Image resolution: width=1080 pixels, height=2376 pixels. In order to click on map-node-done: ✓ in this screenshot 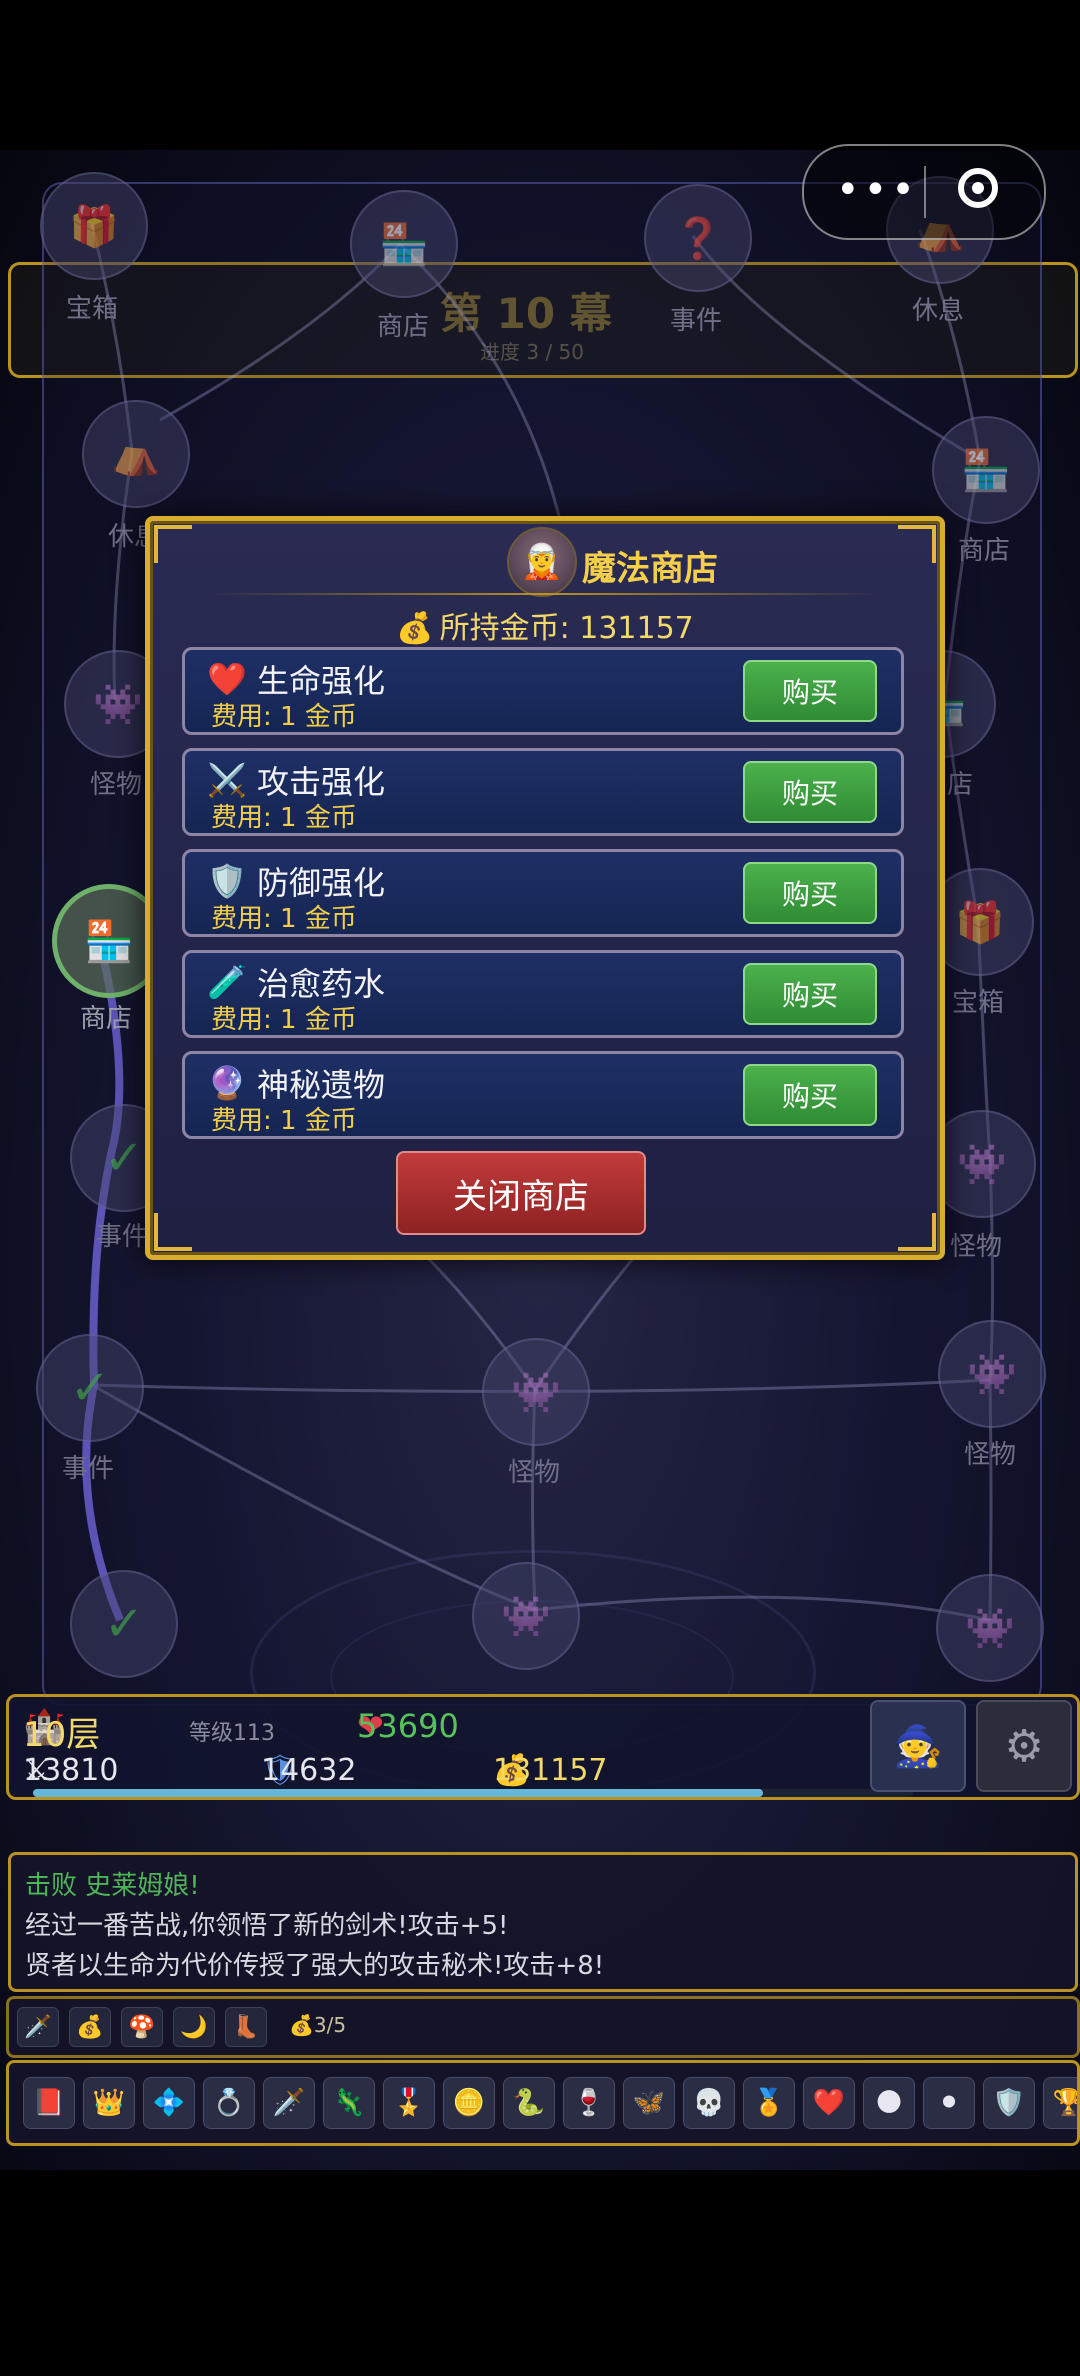, I will do `click(124, 1624)`.